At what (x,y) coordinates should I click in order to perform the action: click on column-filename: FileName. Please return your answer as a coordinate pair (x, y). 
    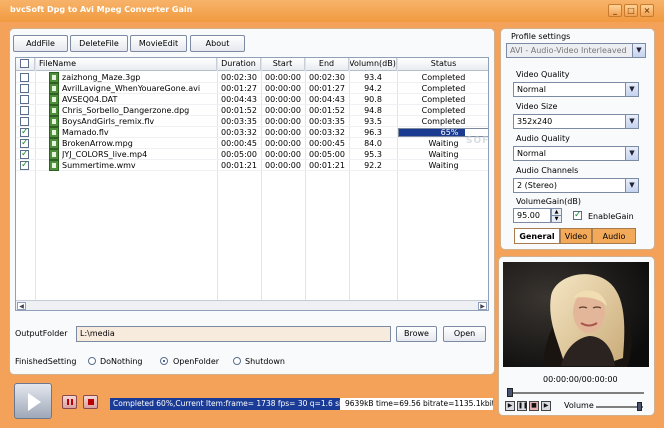
    Looking at the image, I should click on (126, 64).